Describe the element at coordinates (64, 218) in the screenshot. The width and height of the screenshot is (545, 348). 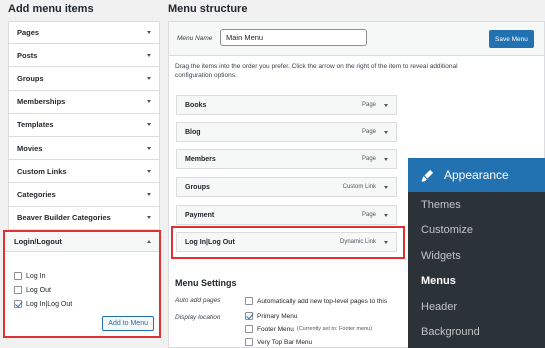
I see `accordion-label: Beaver Builder Categories` at that location.